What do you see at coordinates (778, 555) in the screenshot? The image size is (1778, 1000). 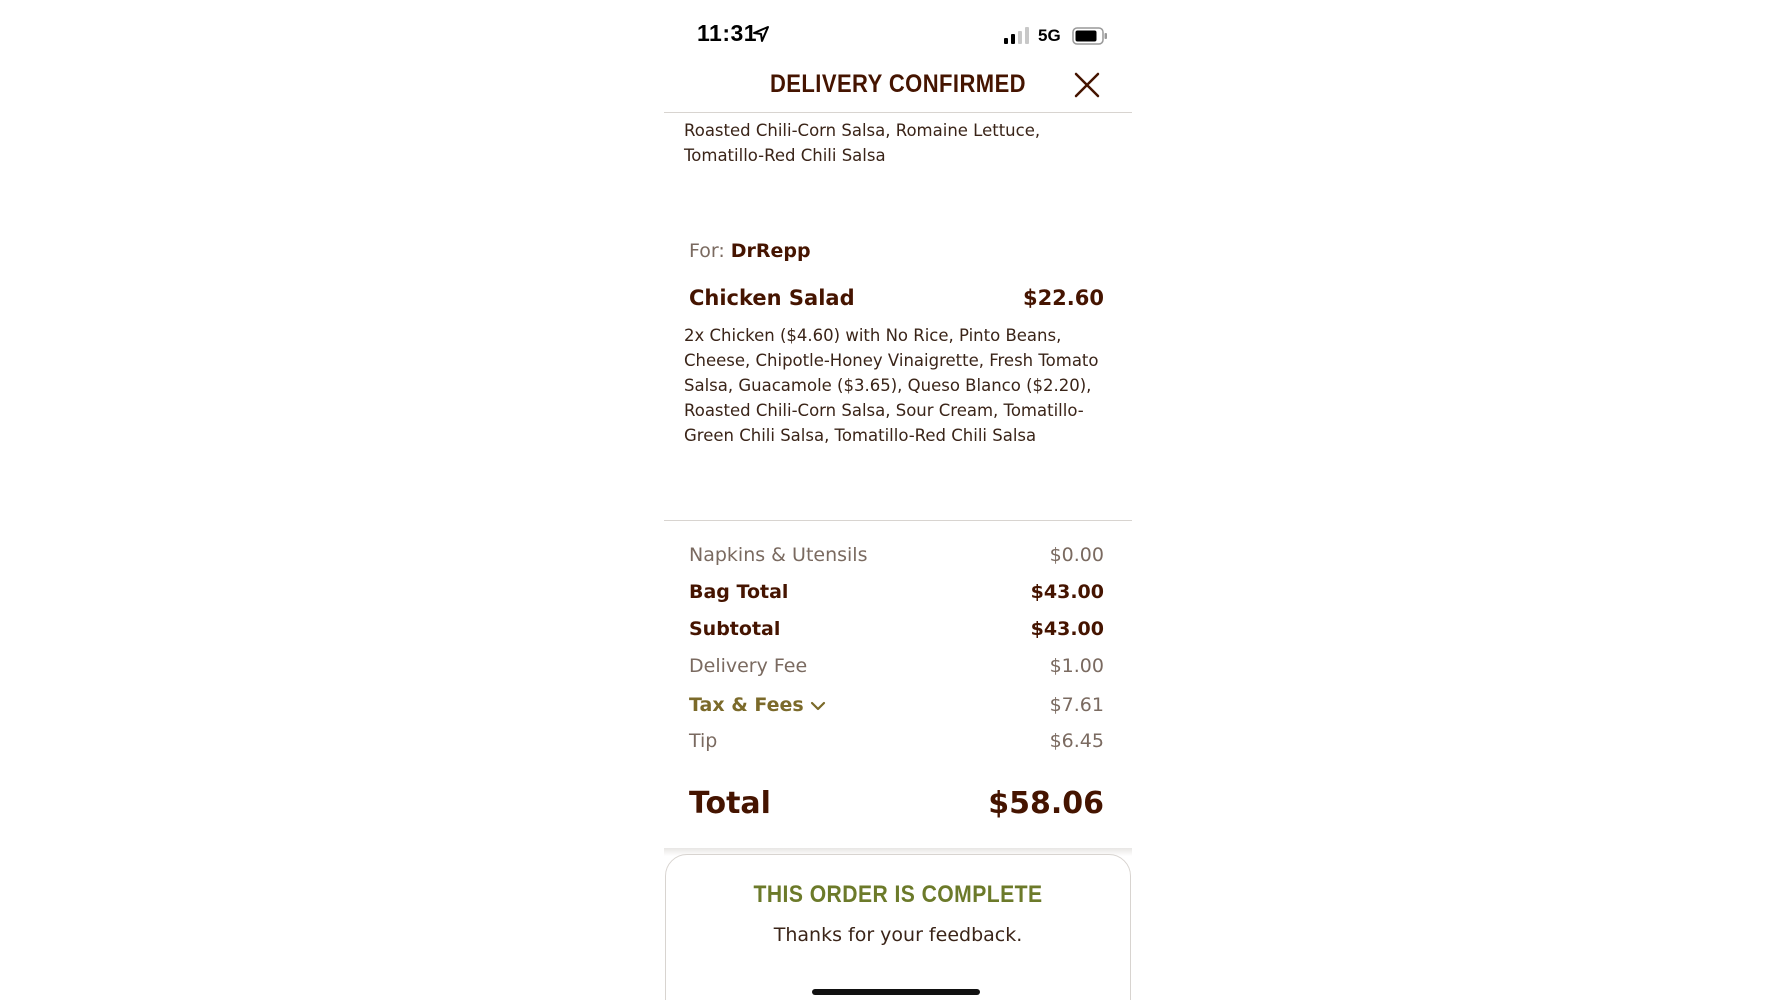 I see `napkins-label: Napkins & Utensils` at bounding box center [778, 555].